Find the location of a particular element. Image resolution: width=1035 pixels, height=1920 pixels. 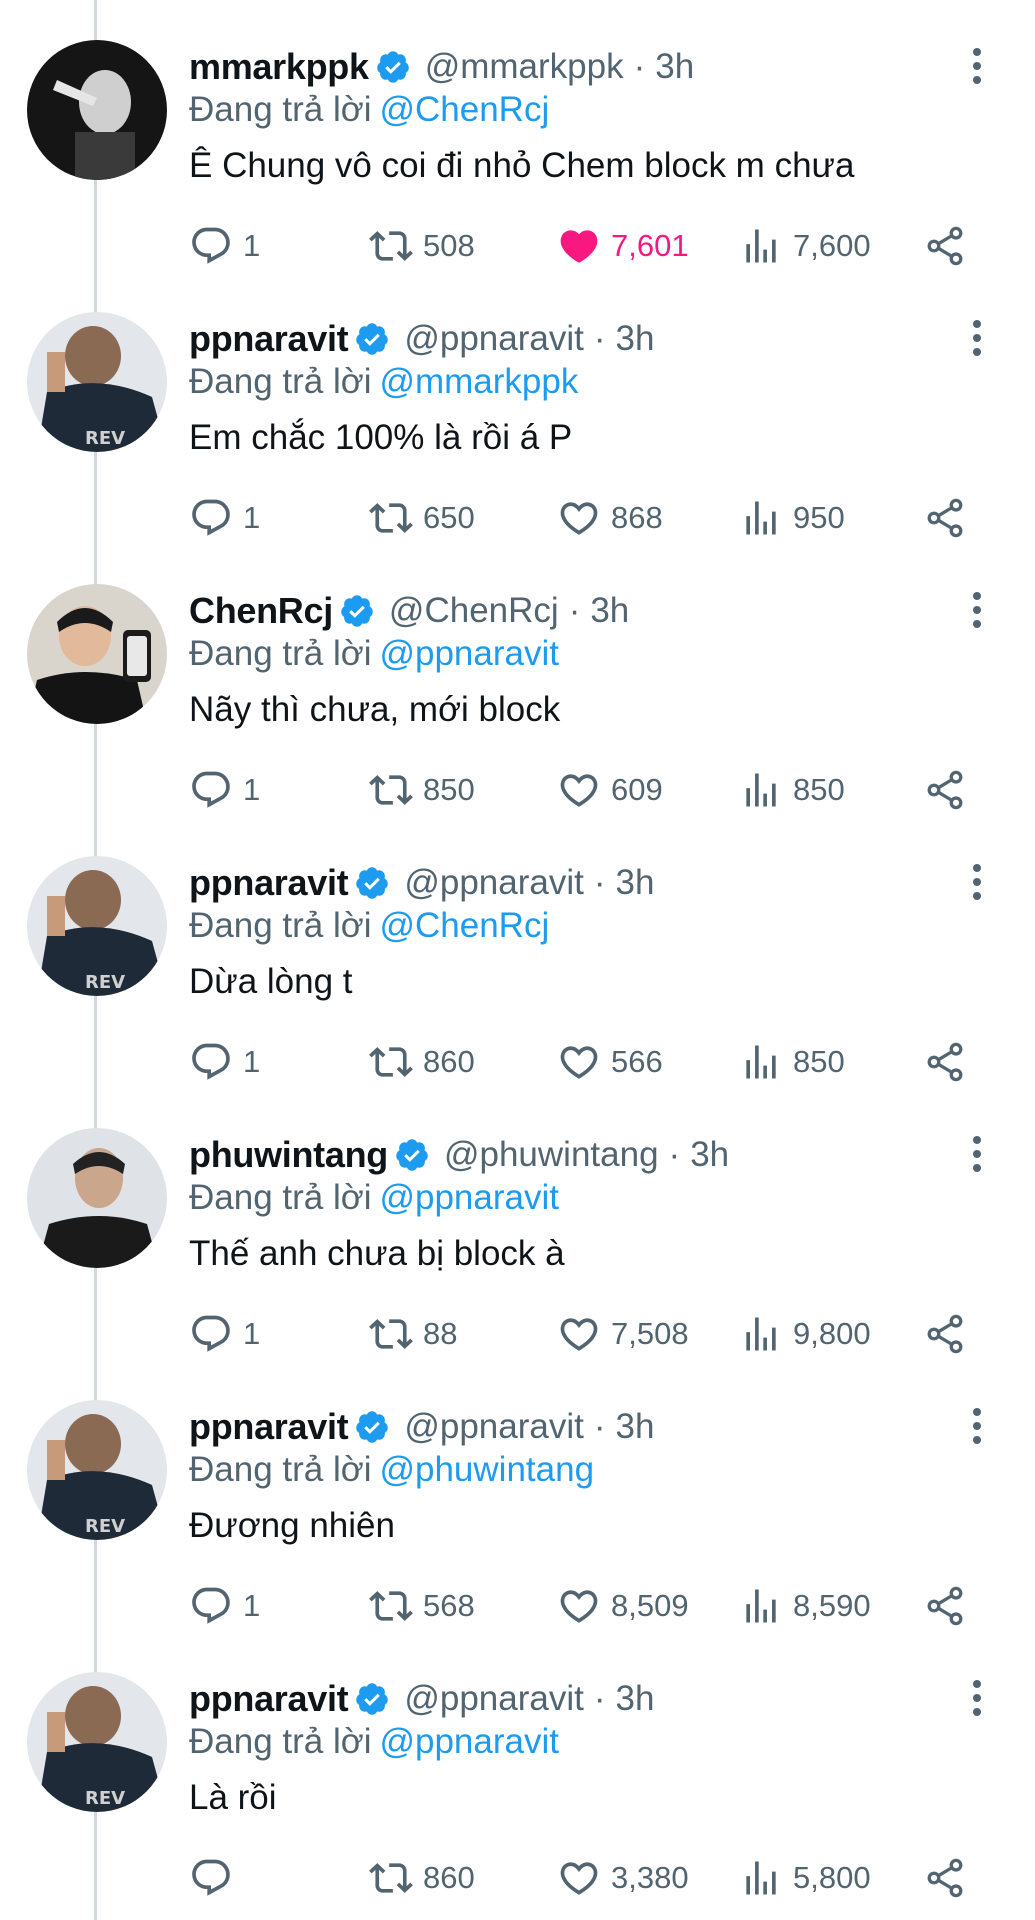

retweet-button: 508 is located at coordinates (422, 246).